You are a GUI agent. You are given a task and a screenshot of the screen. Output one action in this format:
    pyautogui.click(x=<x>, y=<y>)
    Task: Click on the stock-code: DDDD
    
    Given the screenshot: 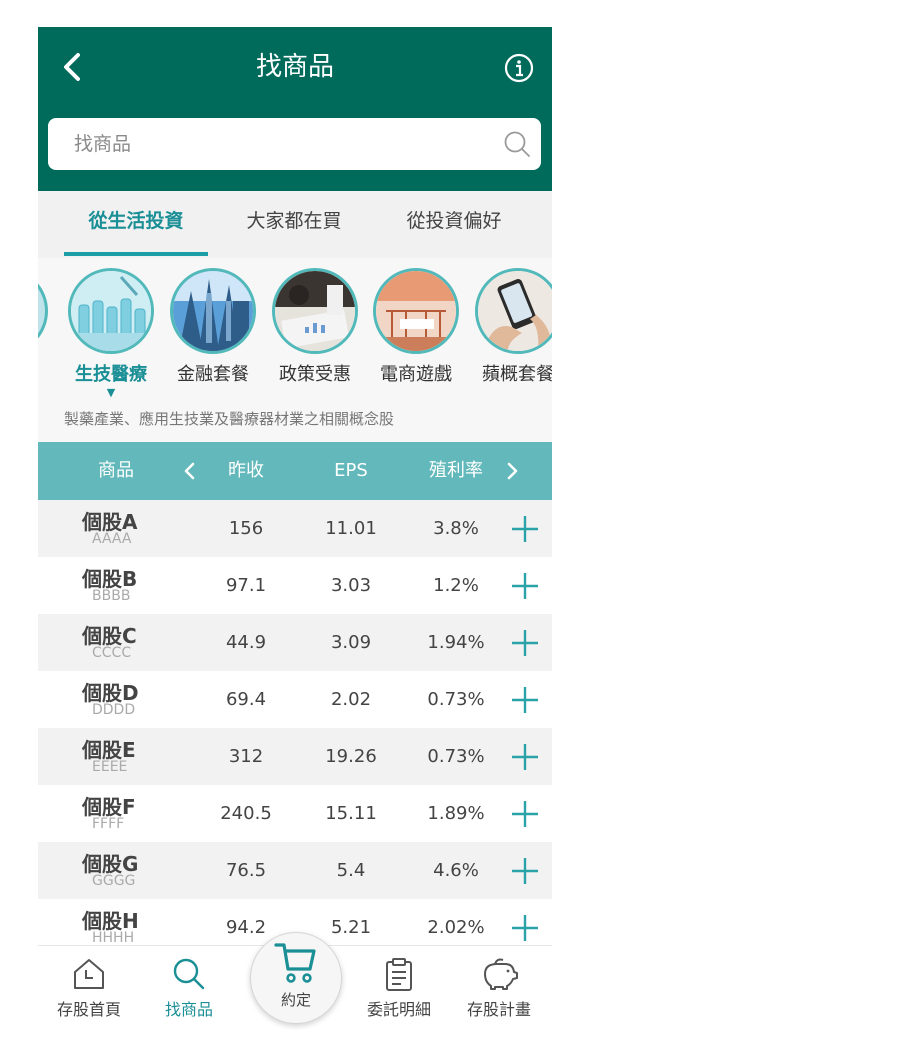 What is the action you would take?
    pyautogui.click(x=114, y=710)
    